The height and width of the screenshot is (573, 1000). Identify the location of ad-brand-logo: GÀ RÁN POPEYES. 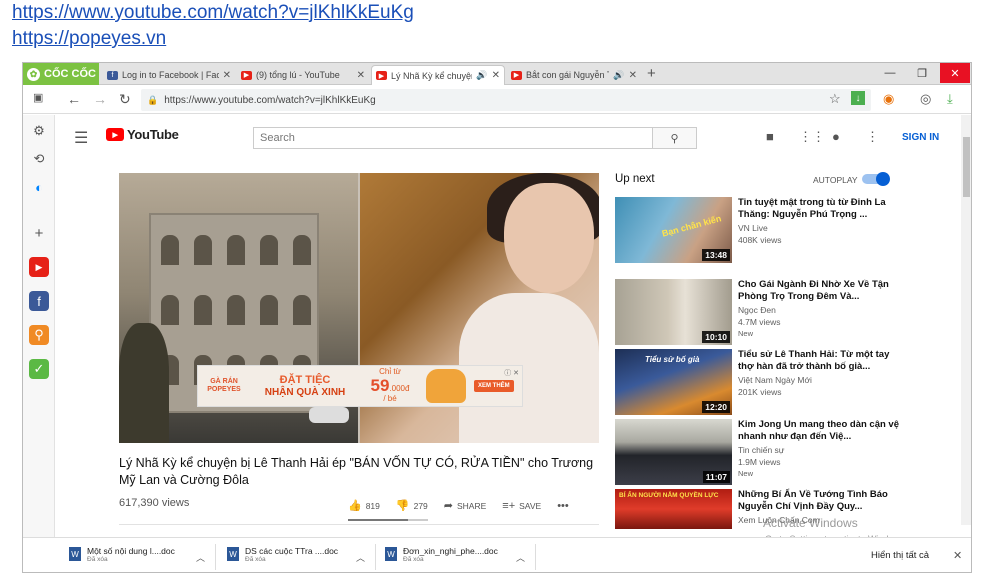
(224, 386).